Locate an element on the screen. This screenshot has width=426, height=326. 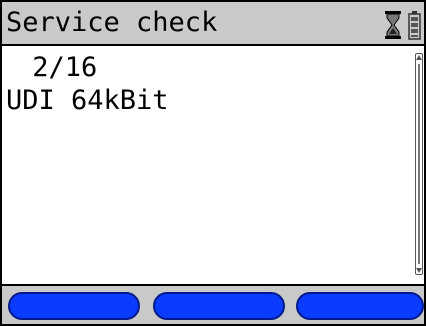
service-text: UDI 64kBit is located at coordinates (87, 100).